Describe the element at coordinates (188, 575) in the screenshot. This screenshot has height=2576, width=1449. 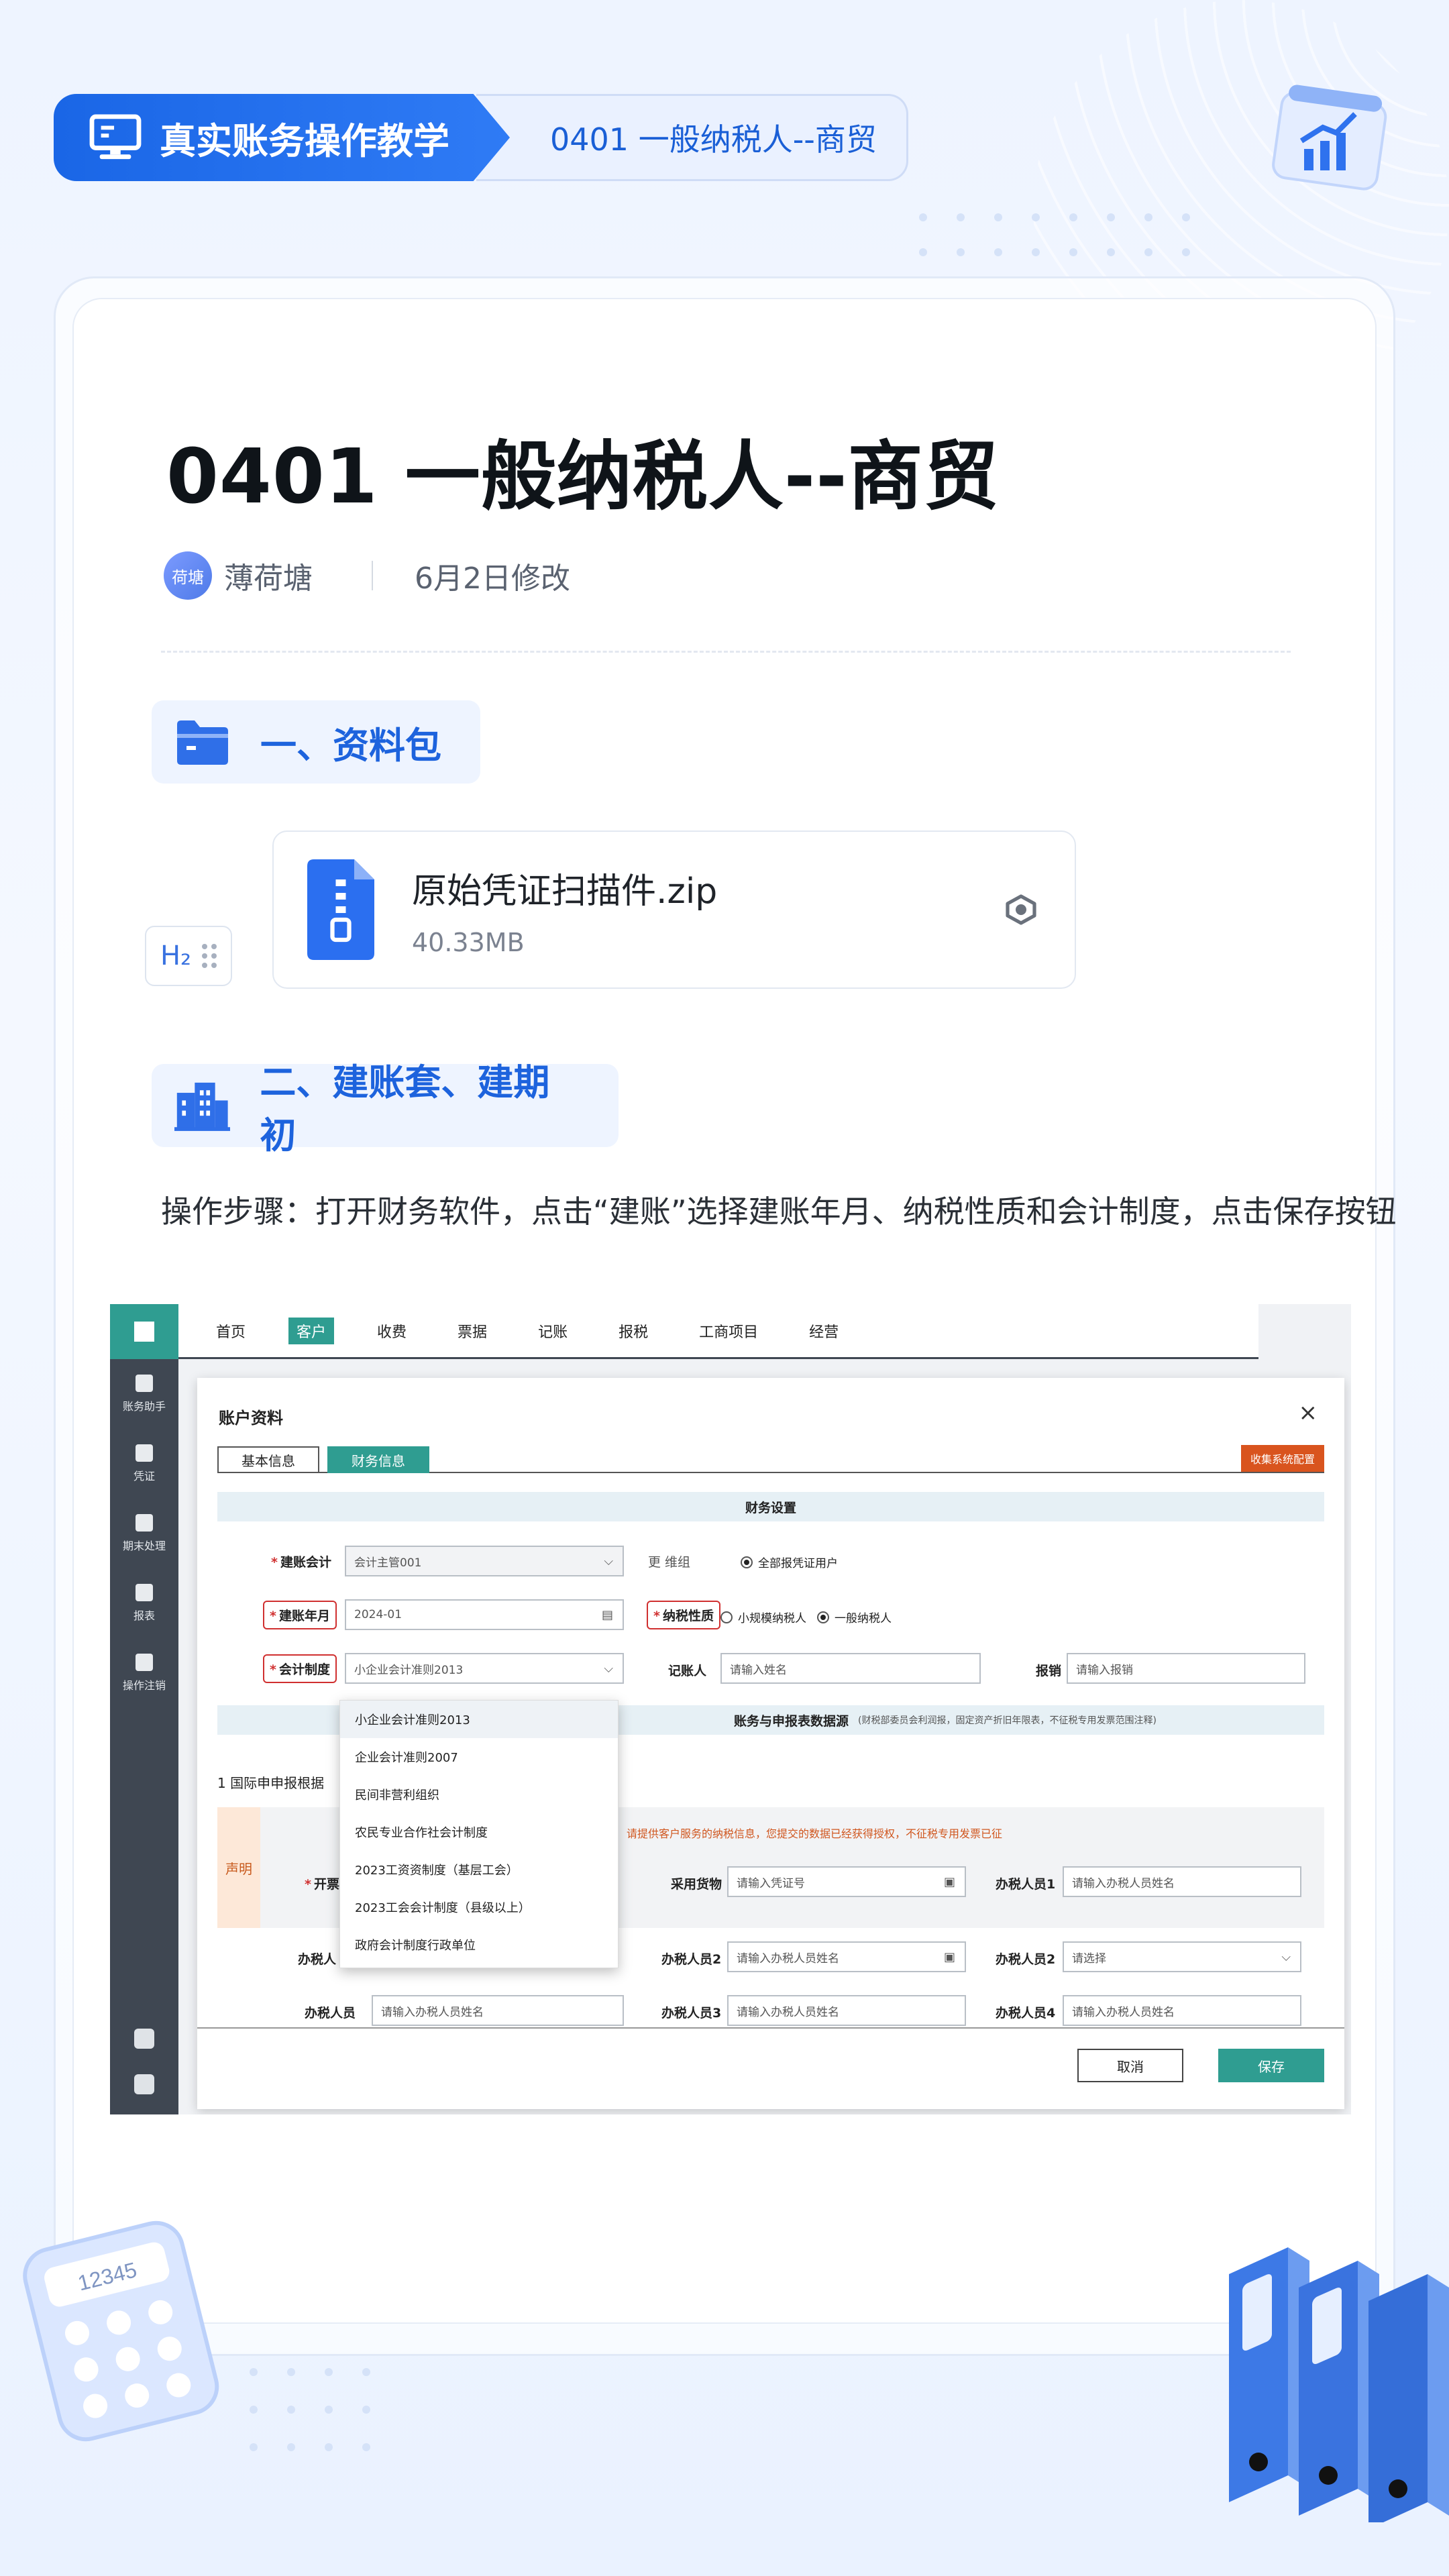
I see `avatar: 荷塘` at that location.